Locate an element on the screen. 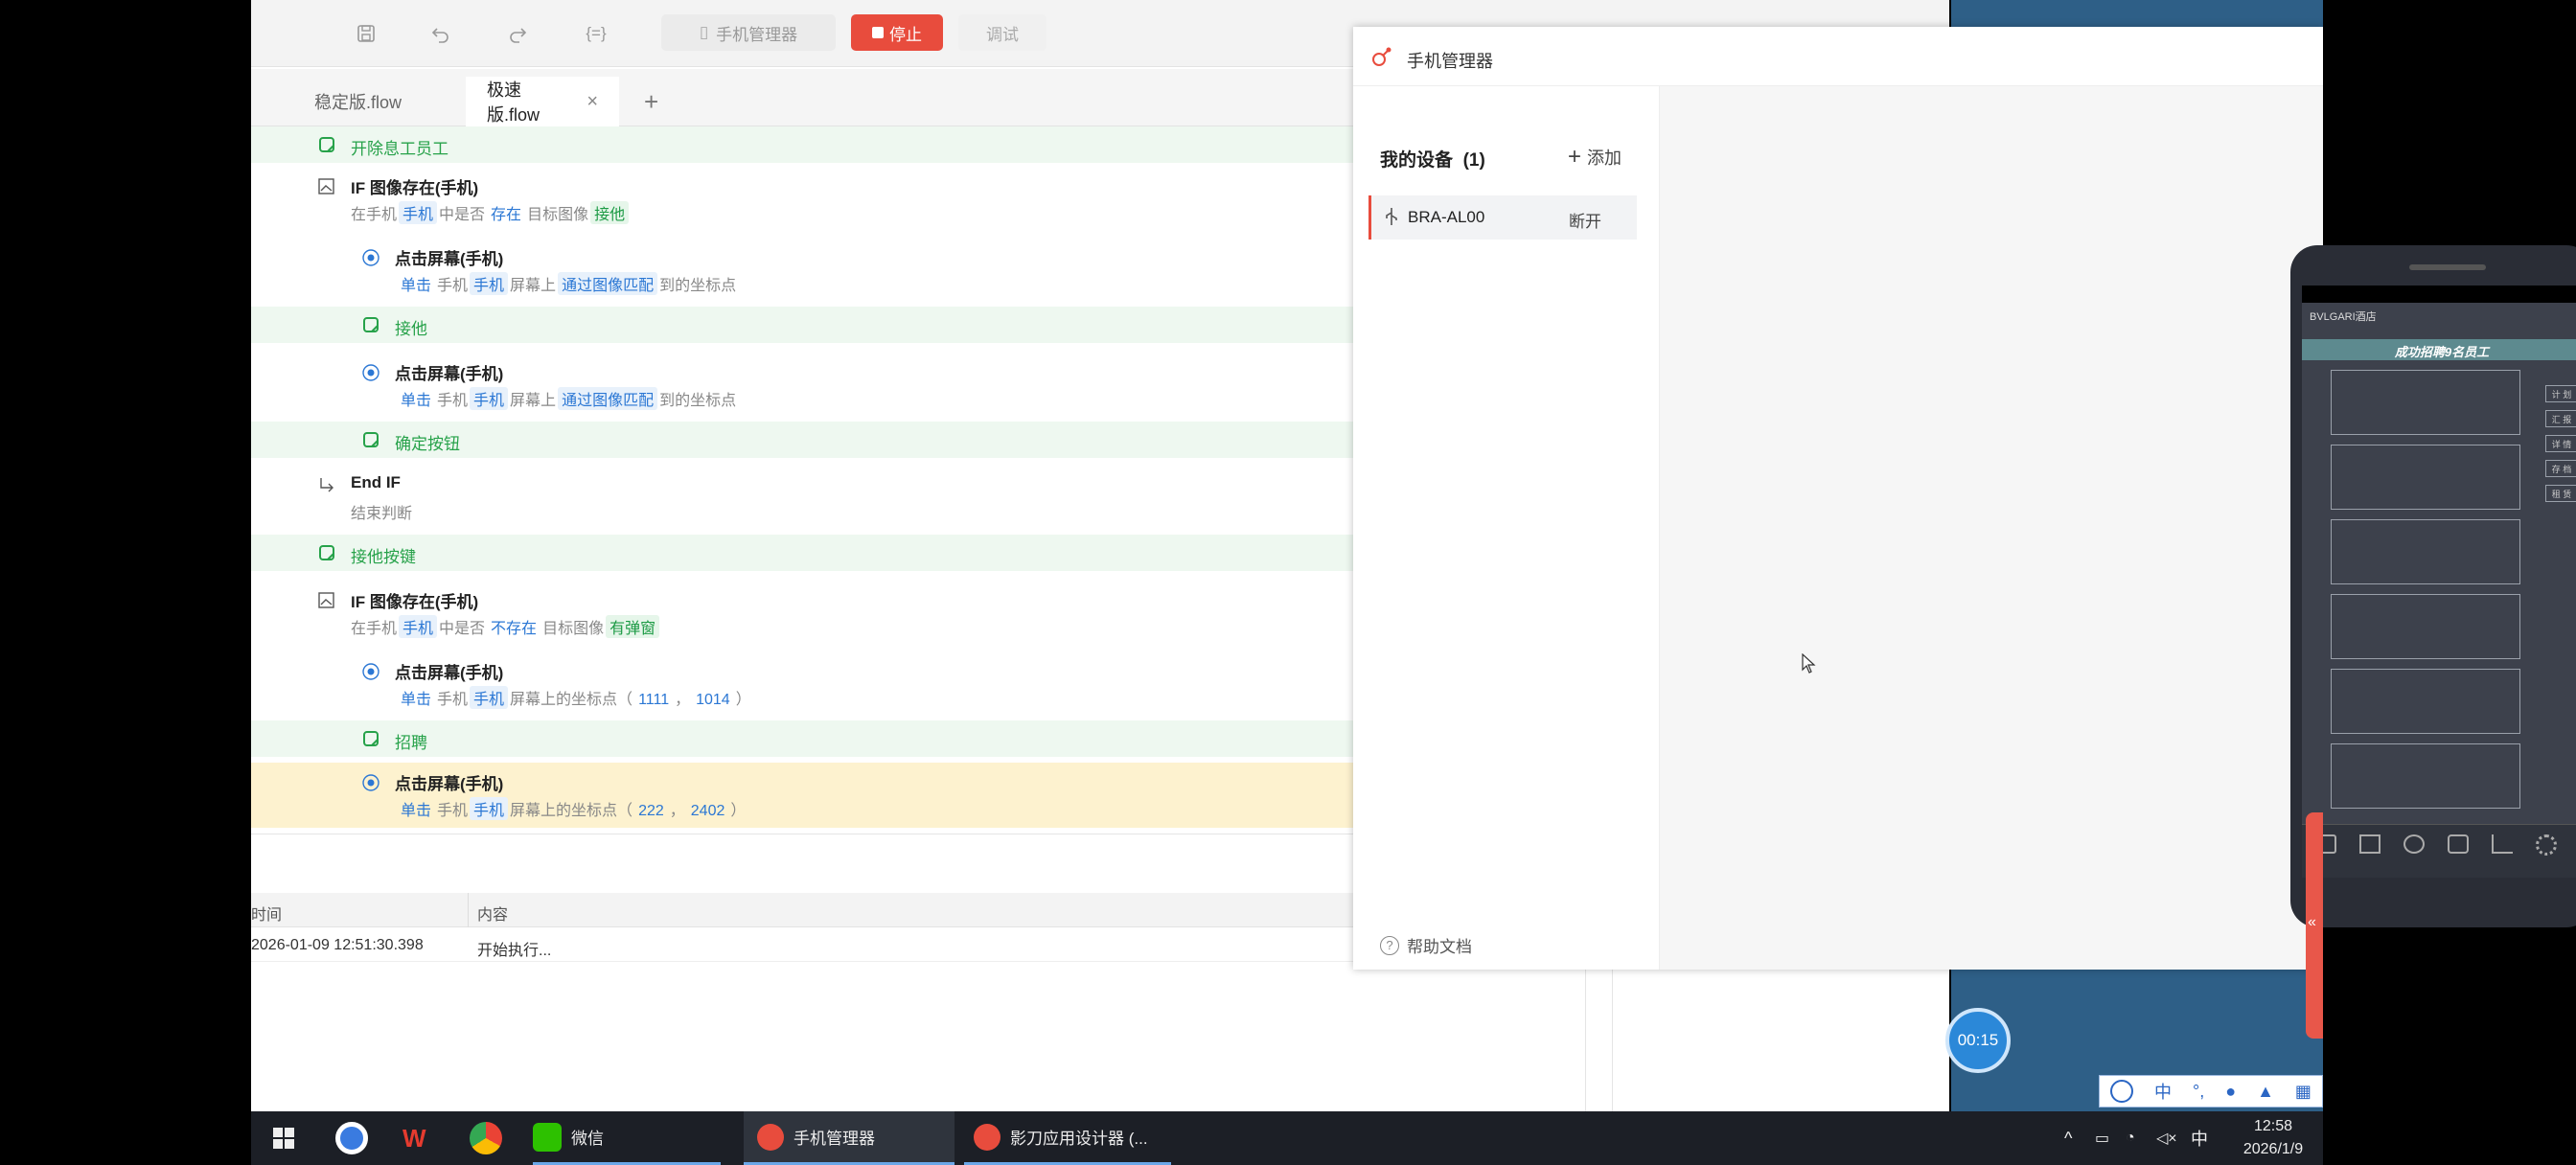 This screenshot has width=2576, height=1165. stats-icon is located at coordinates (2502, 844).